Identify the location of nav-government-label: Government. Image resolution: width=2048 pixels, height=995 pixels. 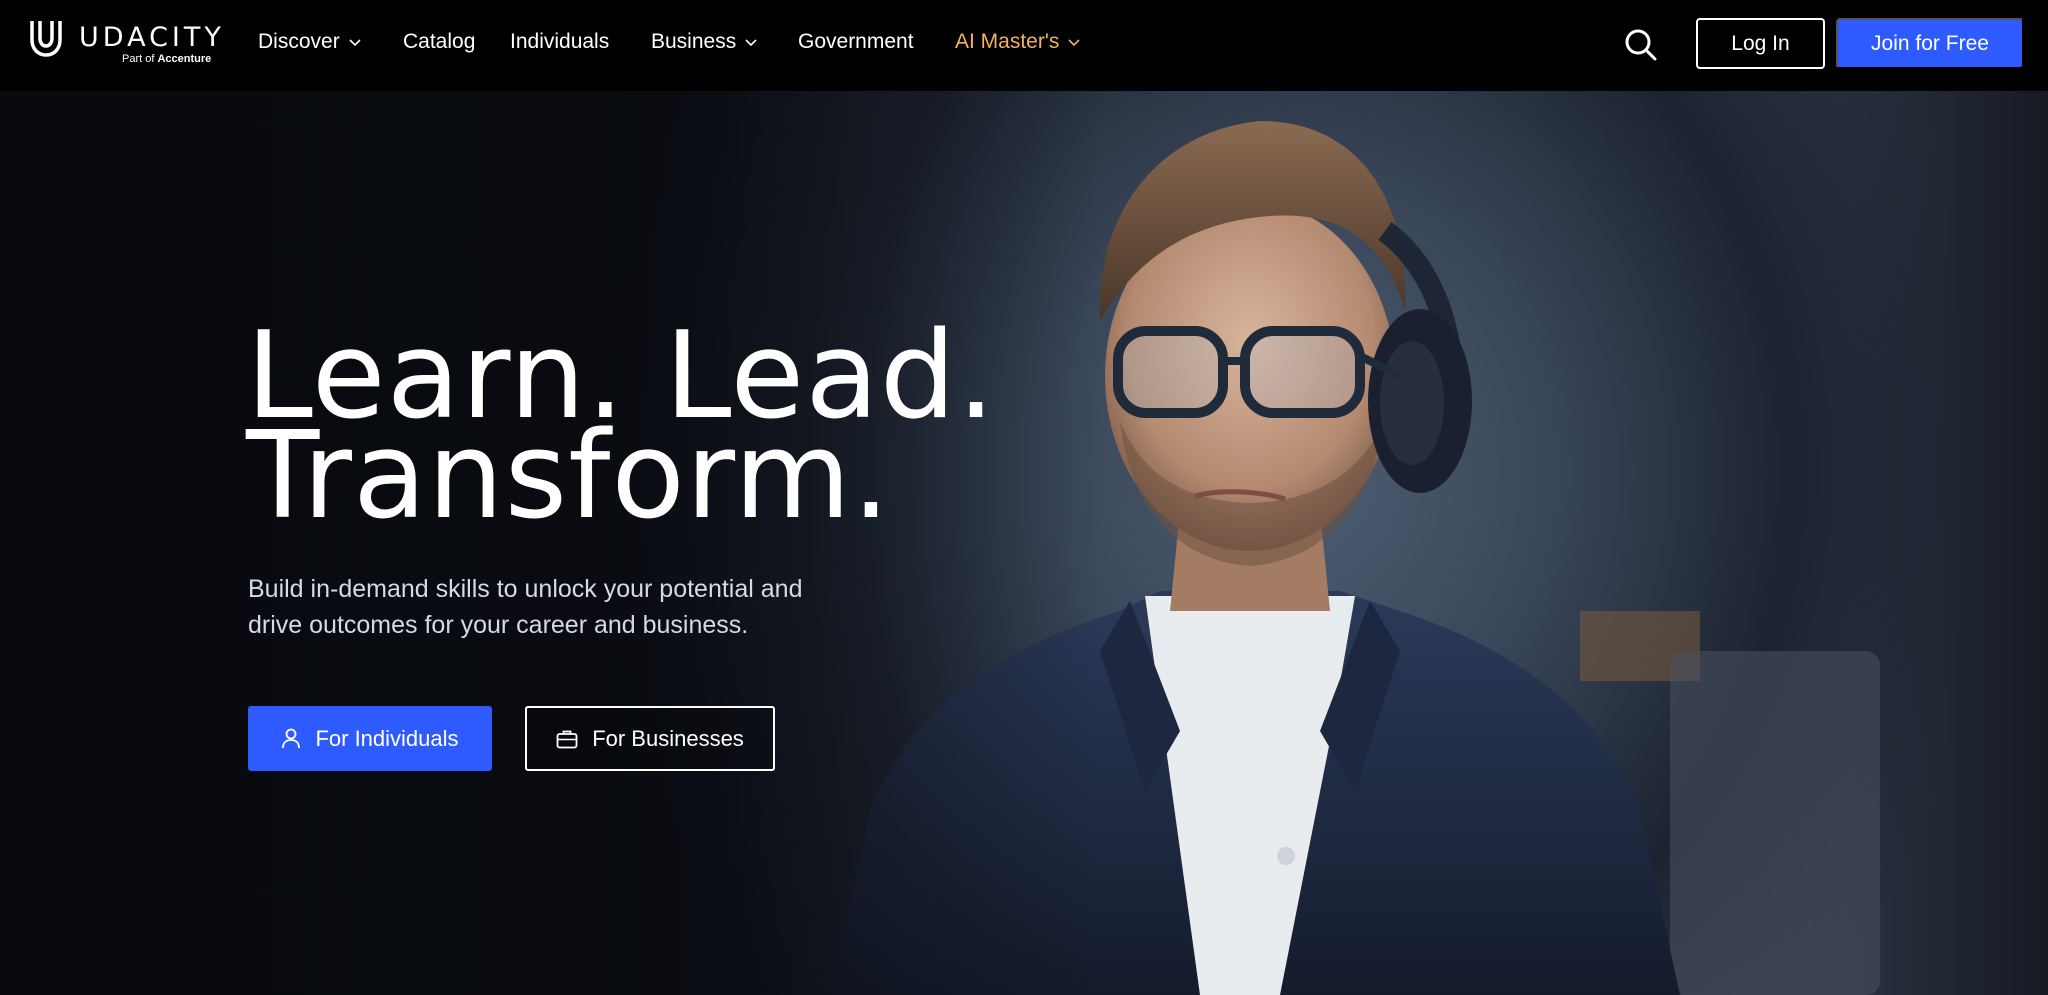
(856, 41).